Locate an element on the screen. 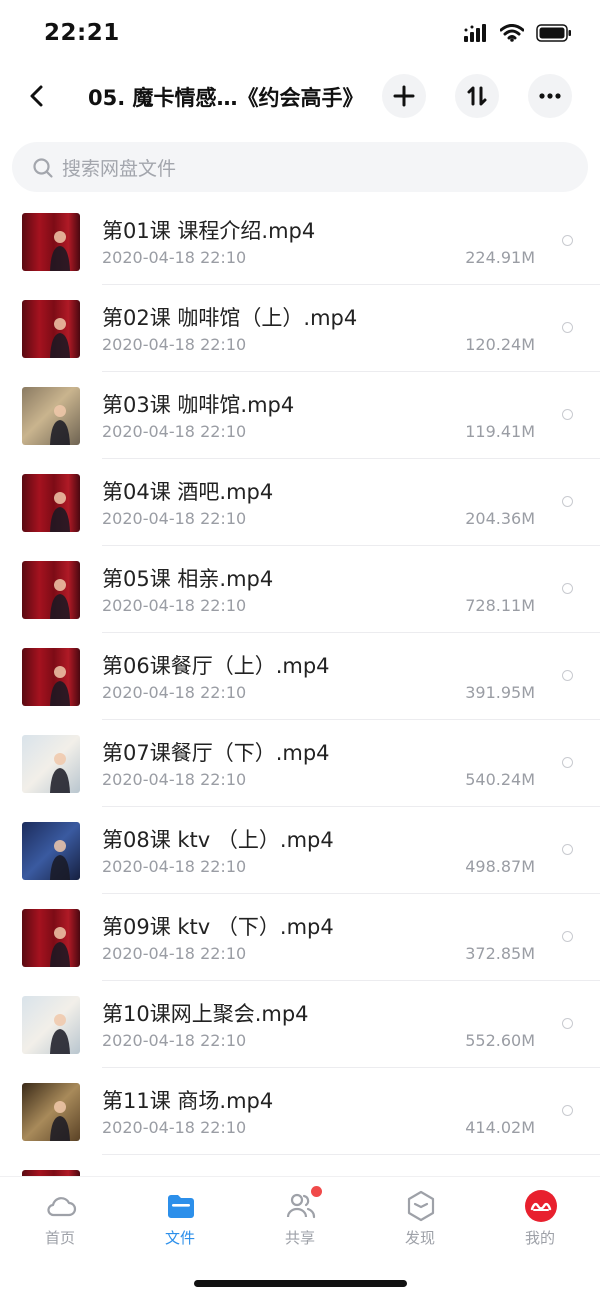  tab-share: 共享 is located at coordinates (300, 1222).